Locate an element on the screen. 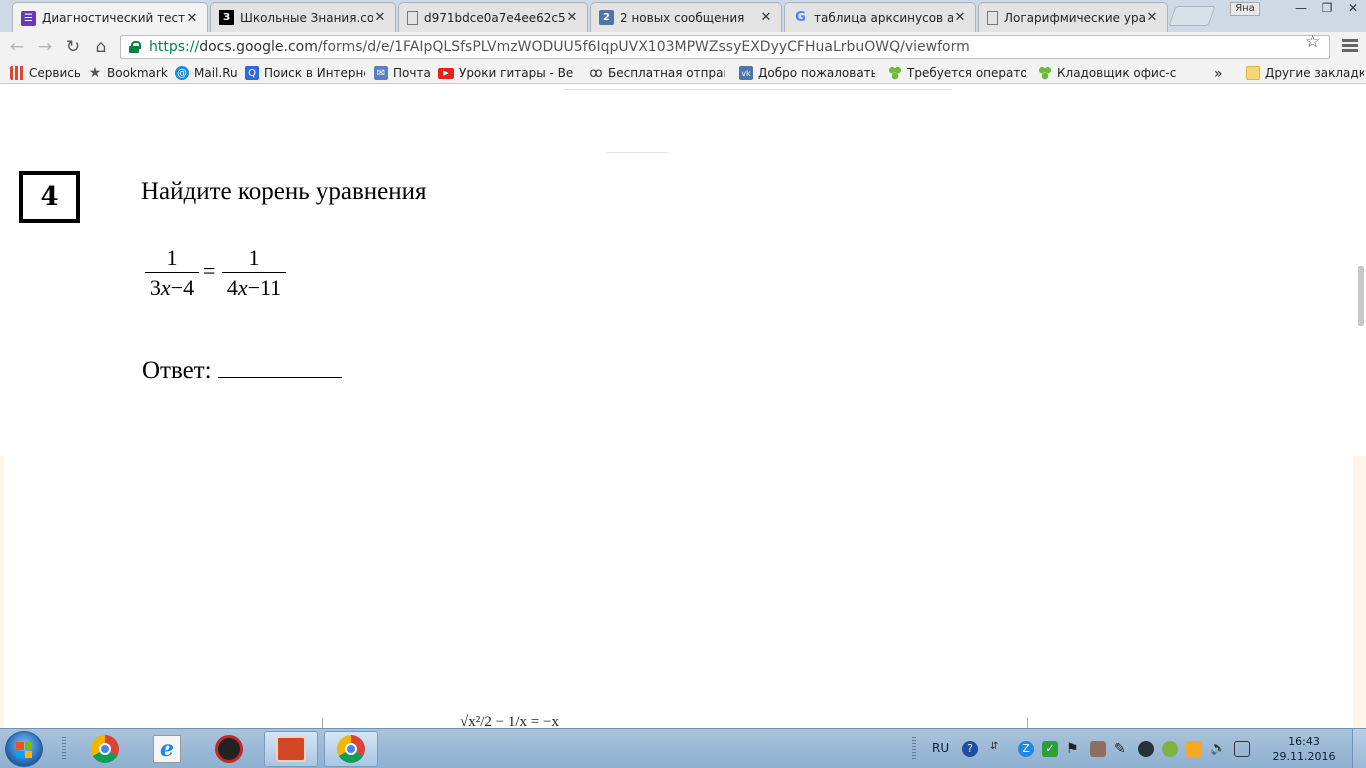 This screenshot has width=1366, height=768. menu-icon is located at coordinates (1350, 47).